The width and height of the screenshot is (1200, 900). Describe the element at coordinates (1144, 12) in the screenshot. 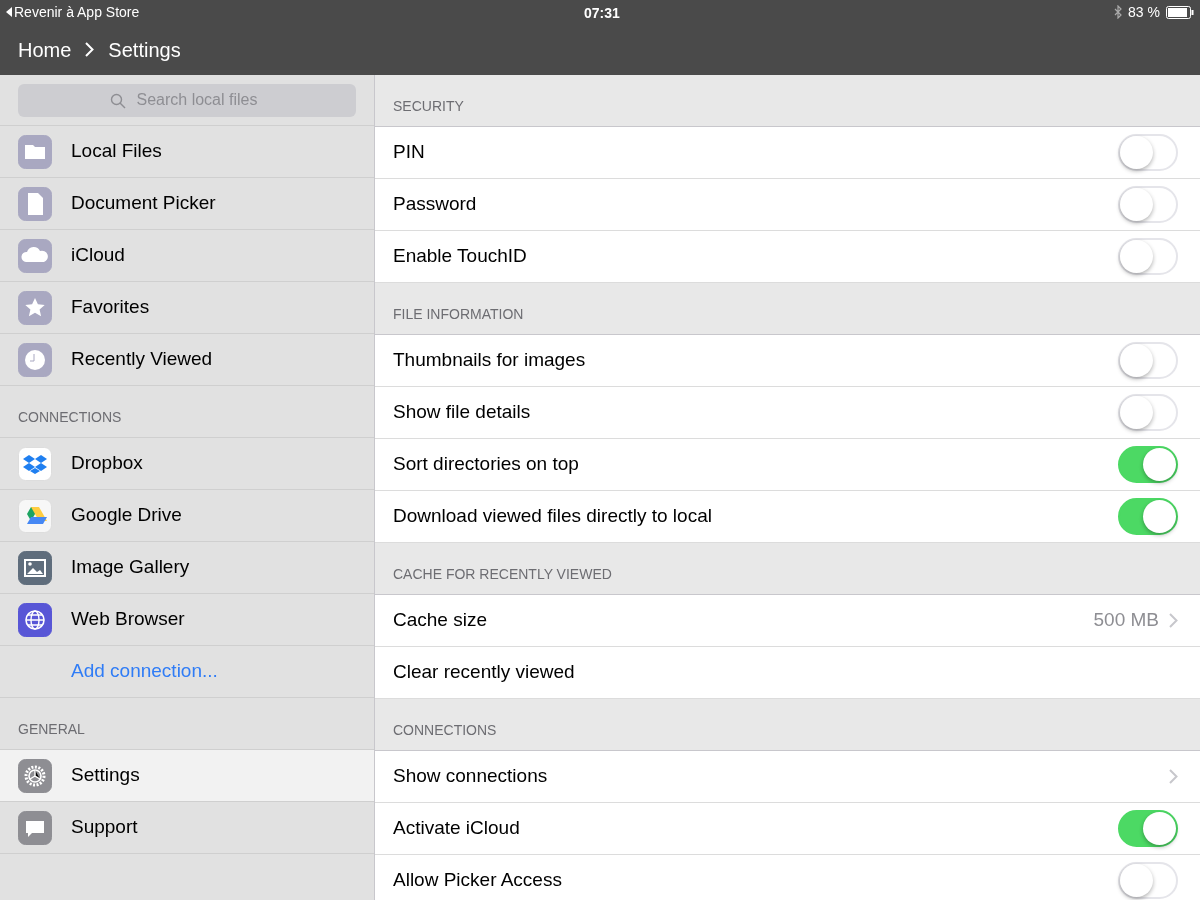

I see `battery-percent: 83 %` at that location.